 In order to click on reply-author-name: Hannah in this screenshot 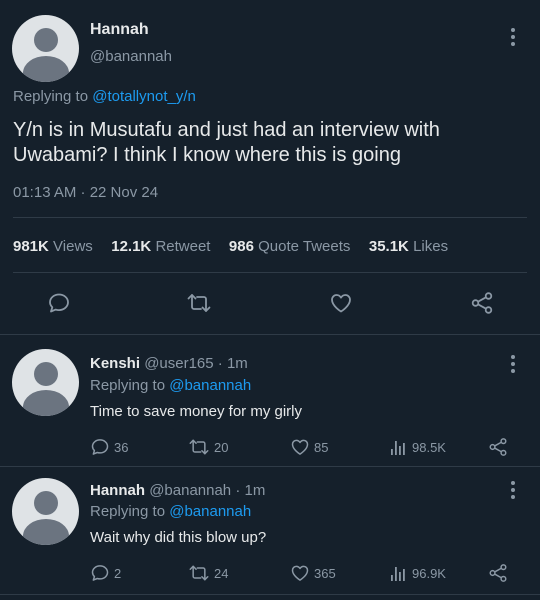, I will do `click(117, 490)`.